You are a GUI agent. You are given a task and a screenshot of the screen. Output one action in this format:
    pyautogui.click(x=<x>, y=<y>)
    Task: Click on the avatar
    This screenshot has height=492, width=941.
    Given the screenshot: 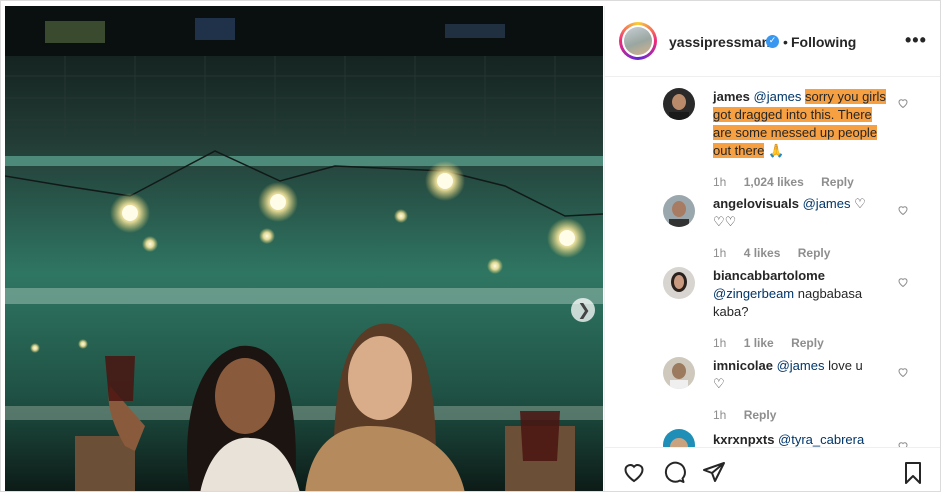 What is the action you would take?
    pyautogui.click(x=638, y=41)
    